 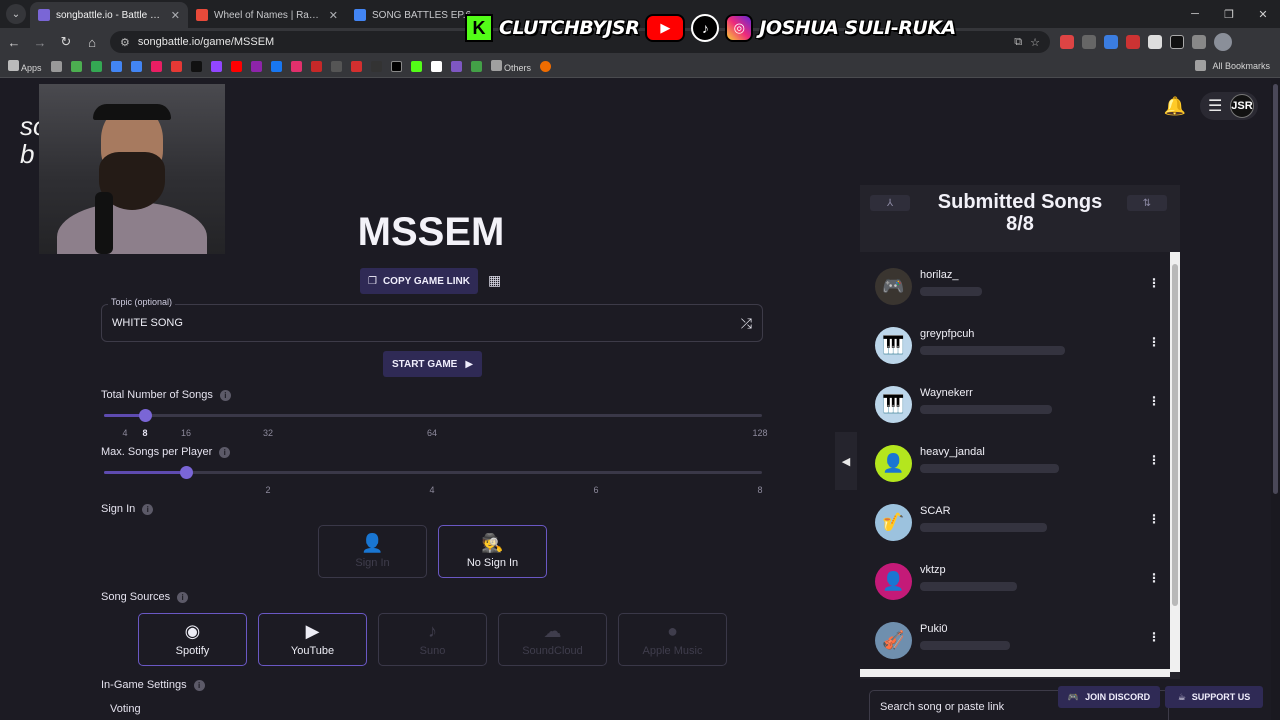 What do you see at coordinates (432, 323) in the screenshot?
I see `topic-input: WHITE SONG ⤮` at bounding box center [432, 323].